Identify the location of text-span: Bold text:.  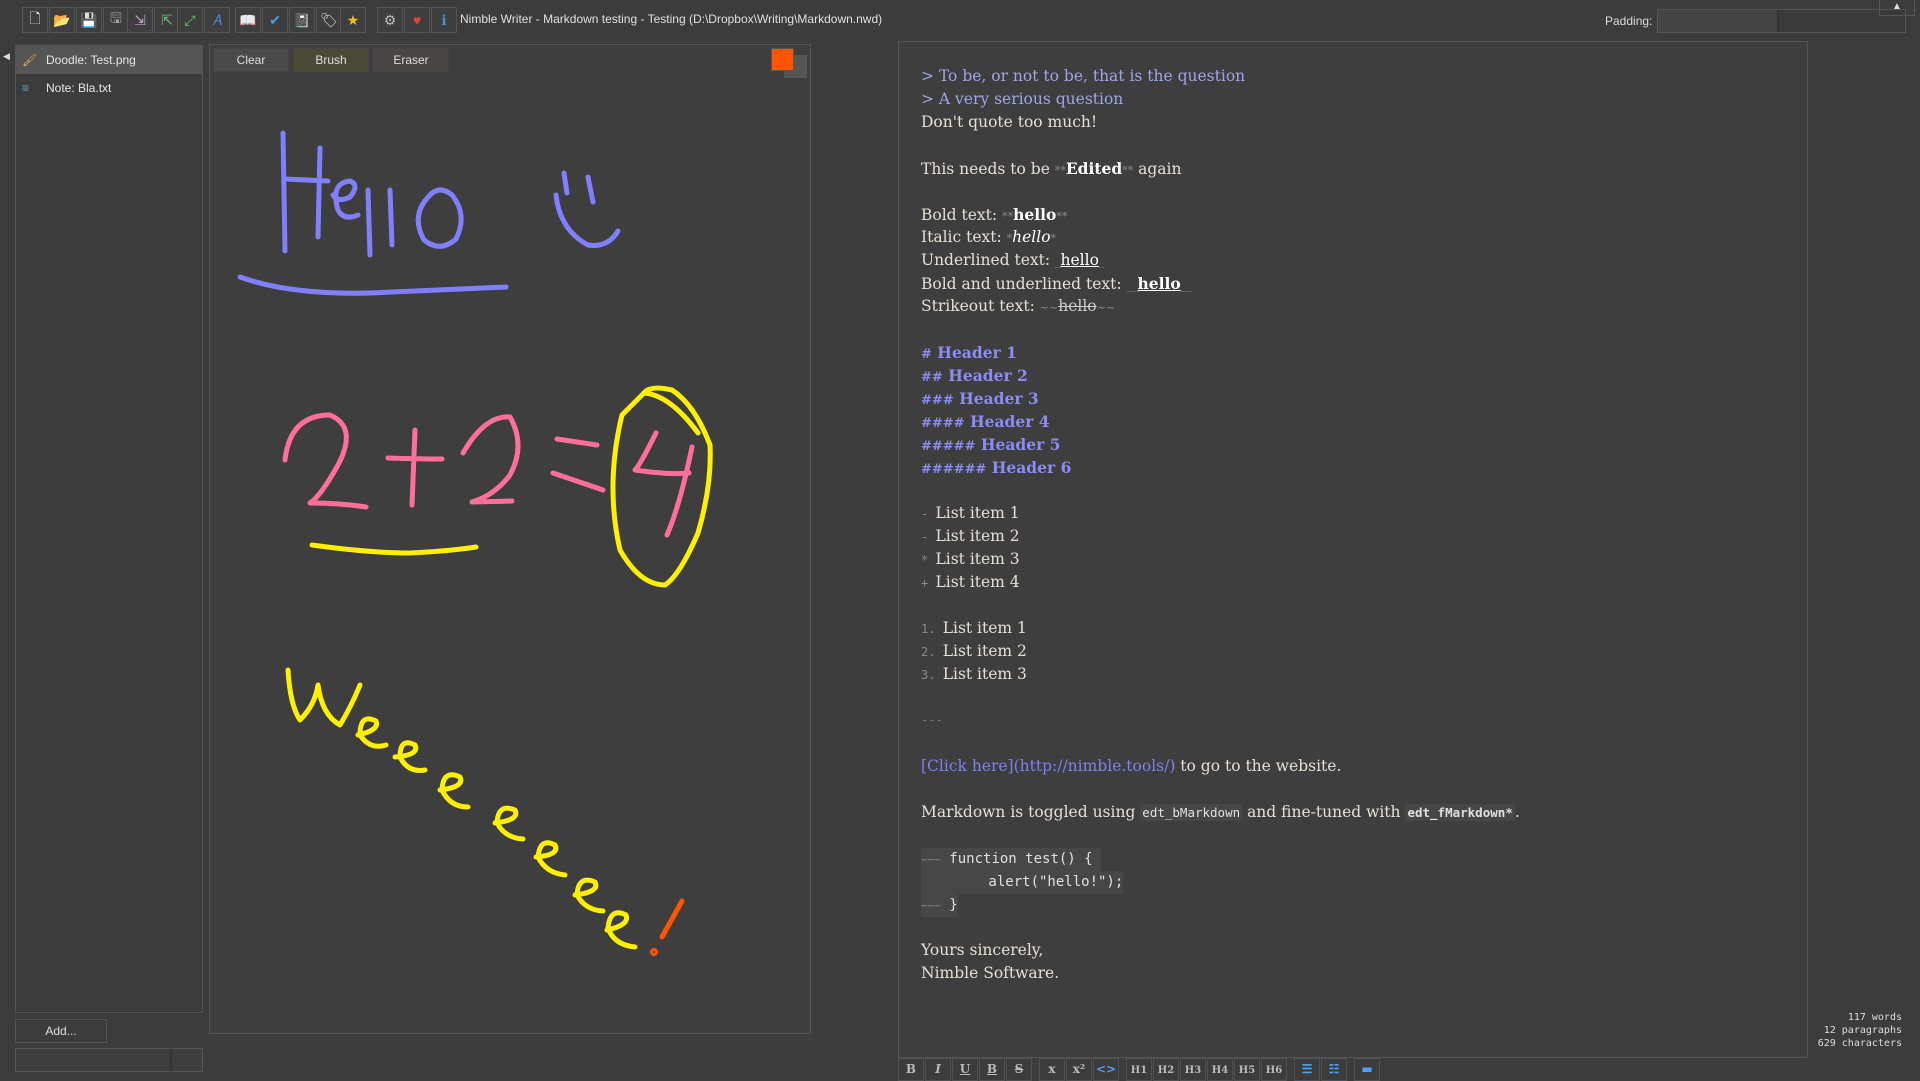
(962, 215).